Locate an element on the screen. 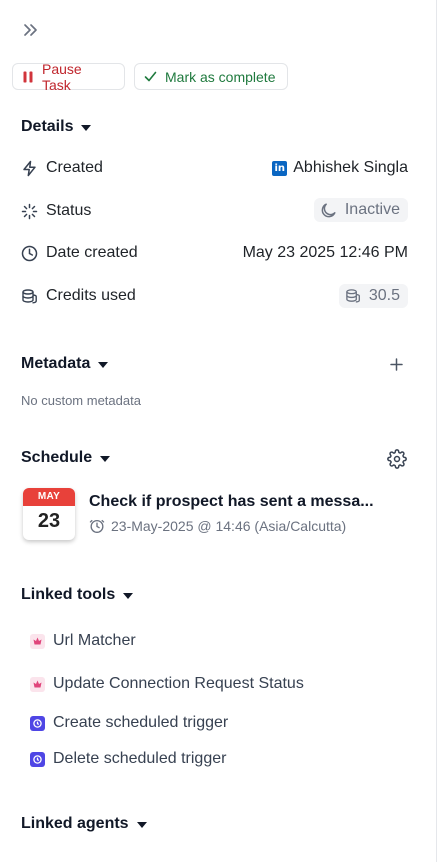 The height and width of the screenshot is (862, 438). calendar-icon: MAY 23 is located at coordinates (49, 514).